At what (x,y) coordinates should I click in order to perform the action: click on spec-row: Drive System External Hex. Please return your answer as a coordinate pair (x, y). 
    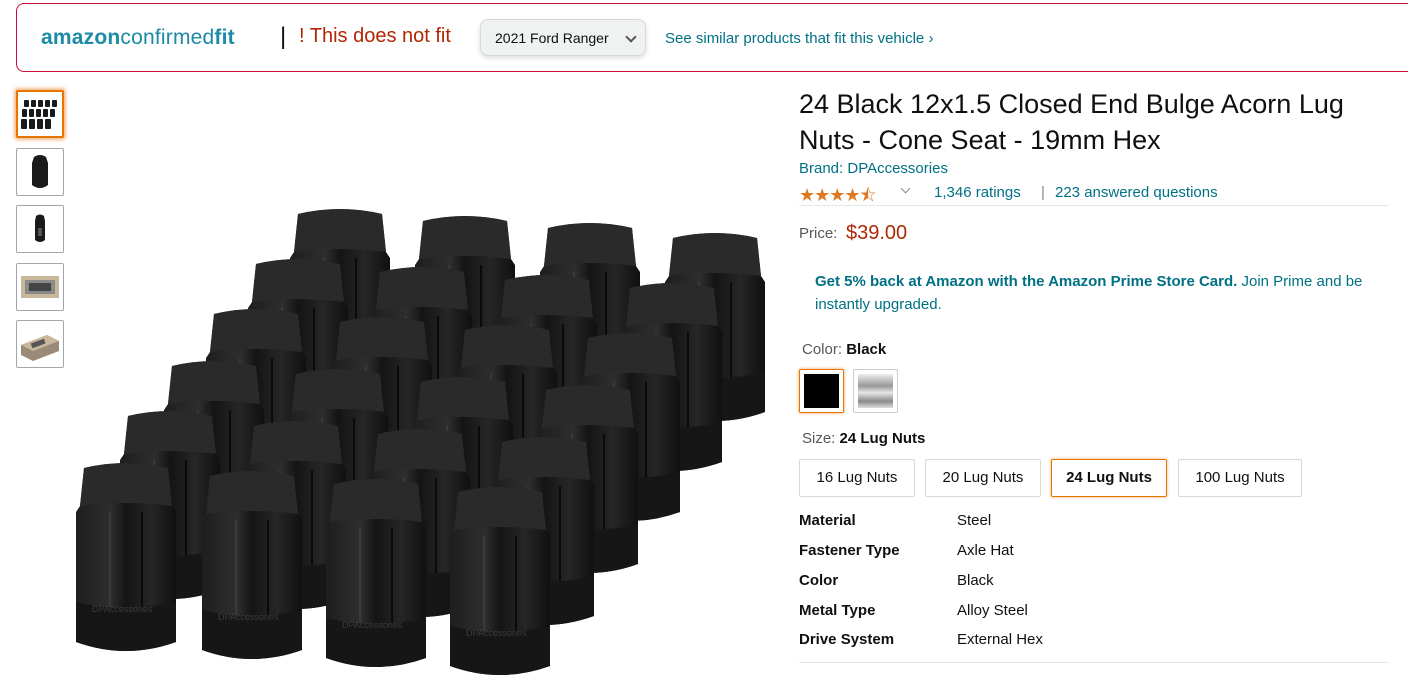
    Looking at the image, I should click on (1094, 646).